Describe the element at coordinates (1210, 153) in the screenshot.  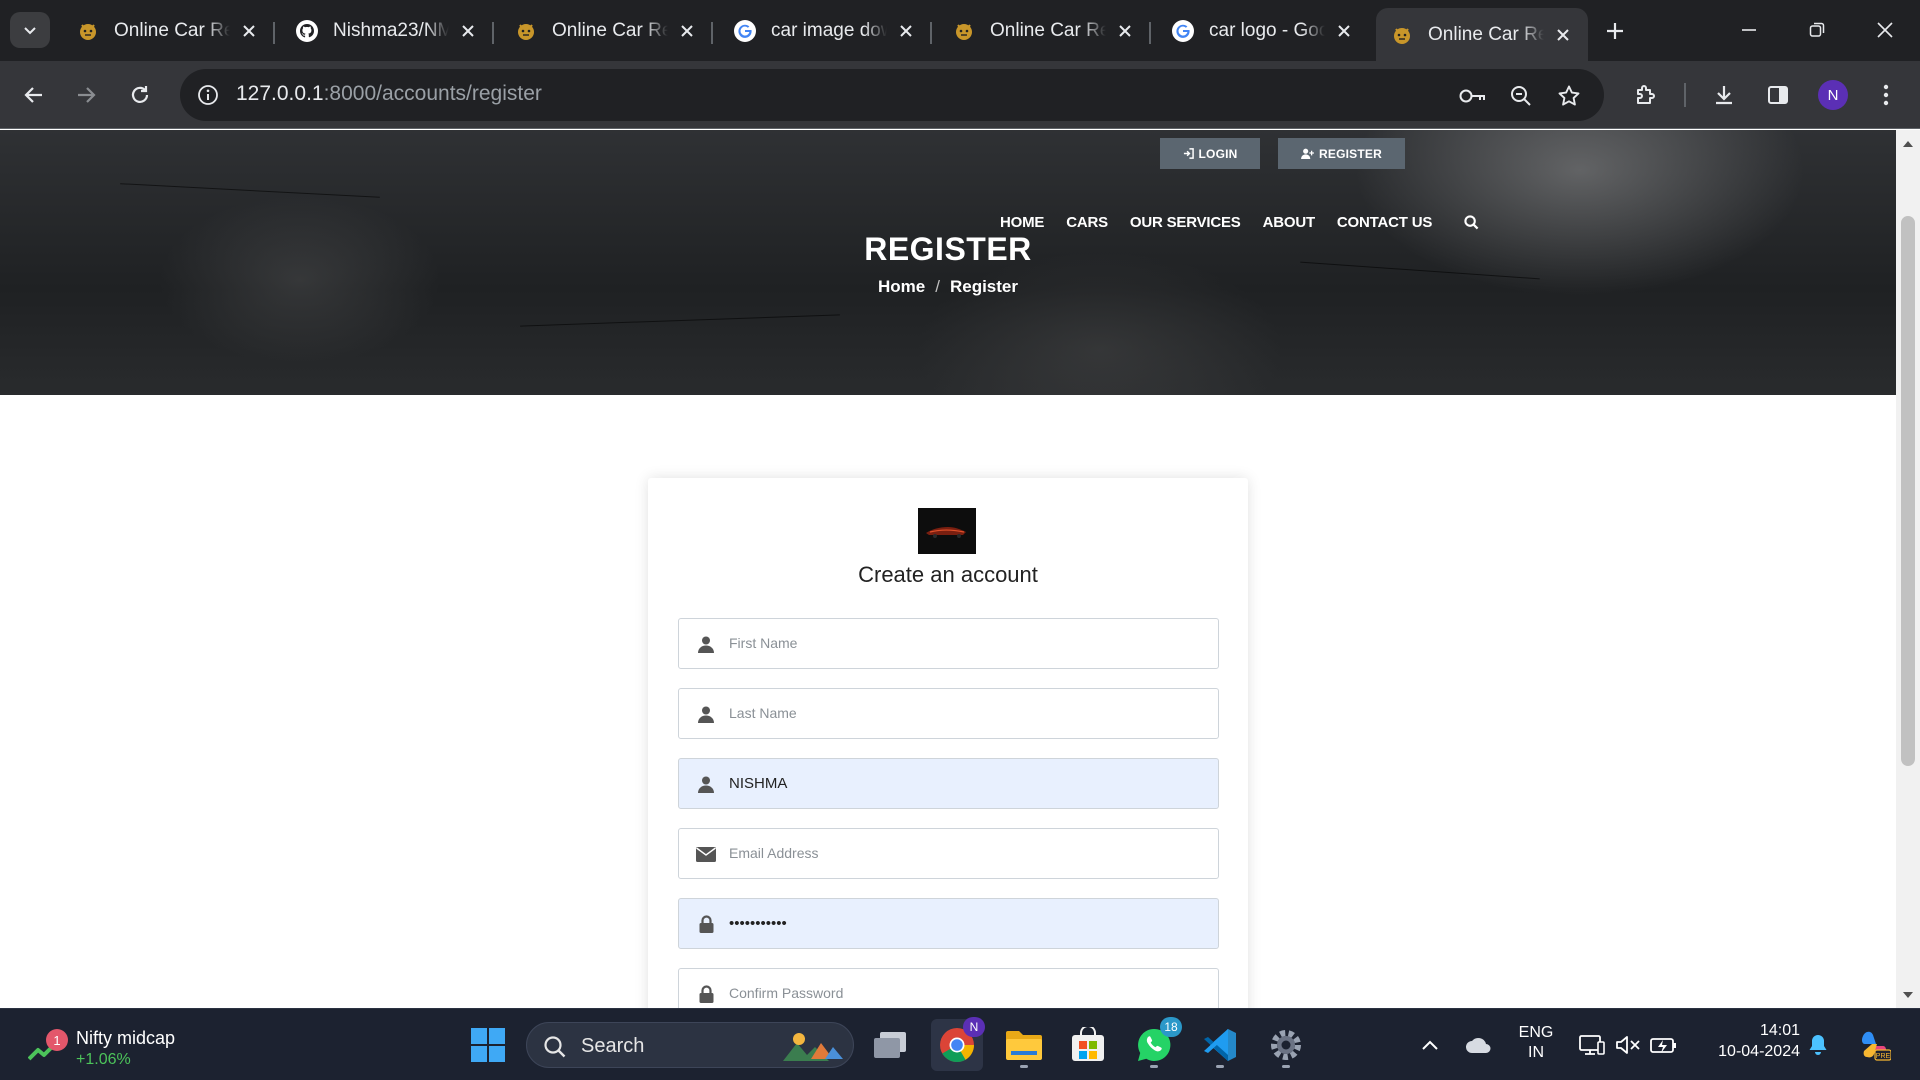
I see `login-button: LOGIN` at that location.